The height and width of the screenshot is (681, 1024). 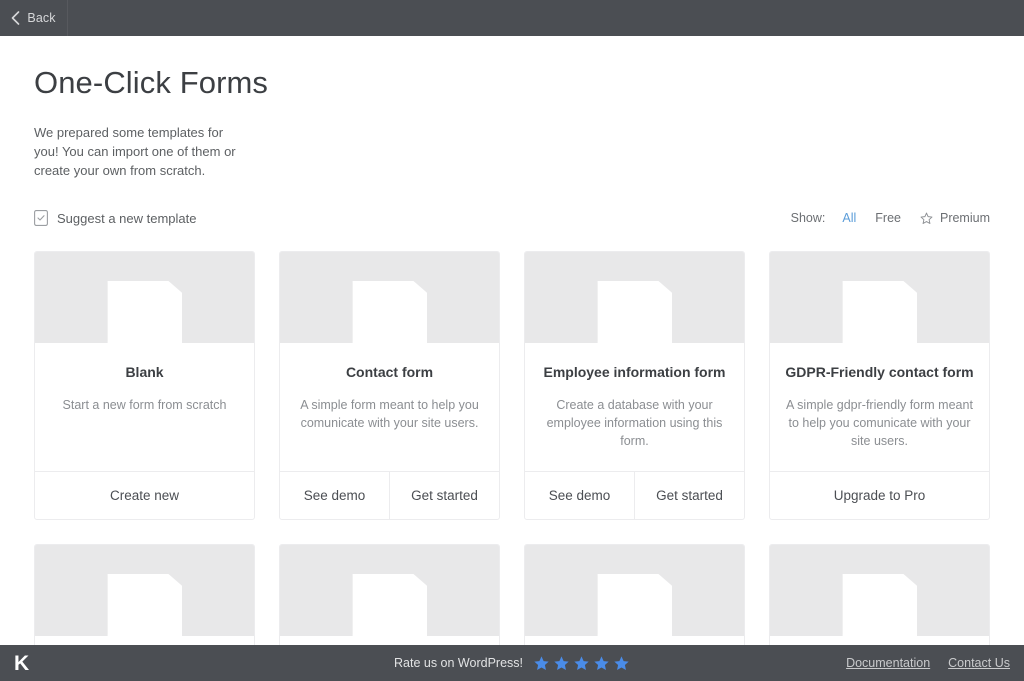 I want to click on back-label: Back, so click(x=41, y=18).